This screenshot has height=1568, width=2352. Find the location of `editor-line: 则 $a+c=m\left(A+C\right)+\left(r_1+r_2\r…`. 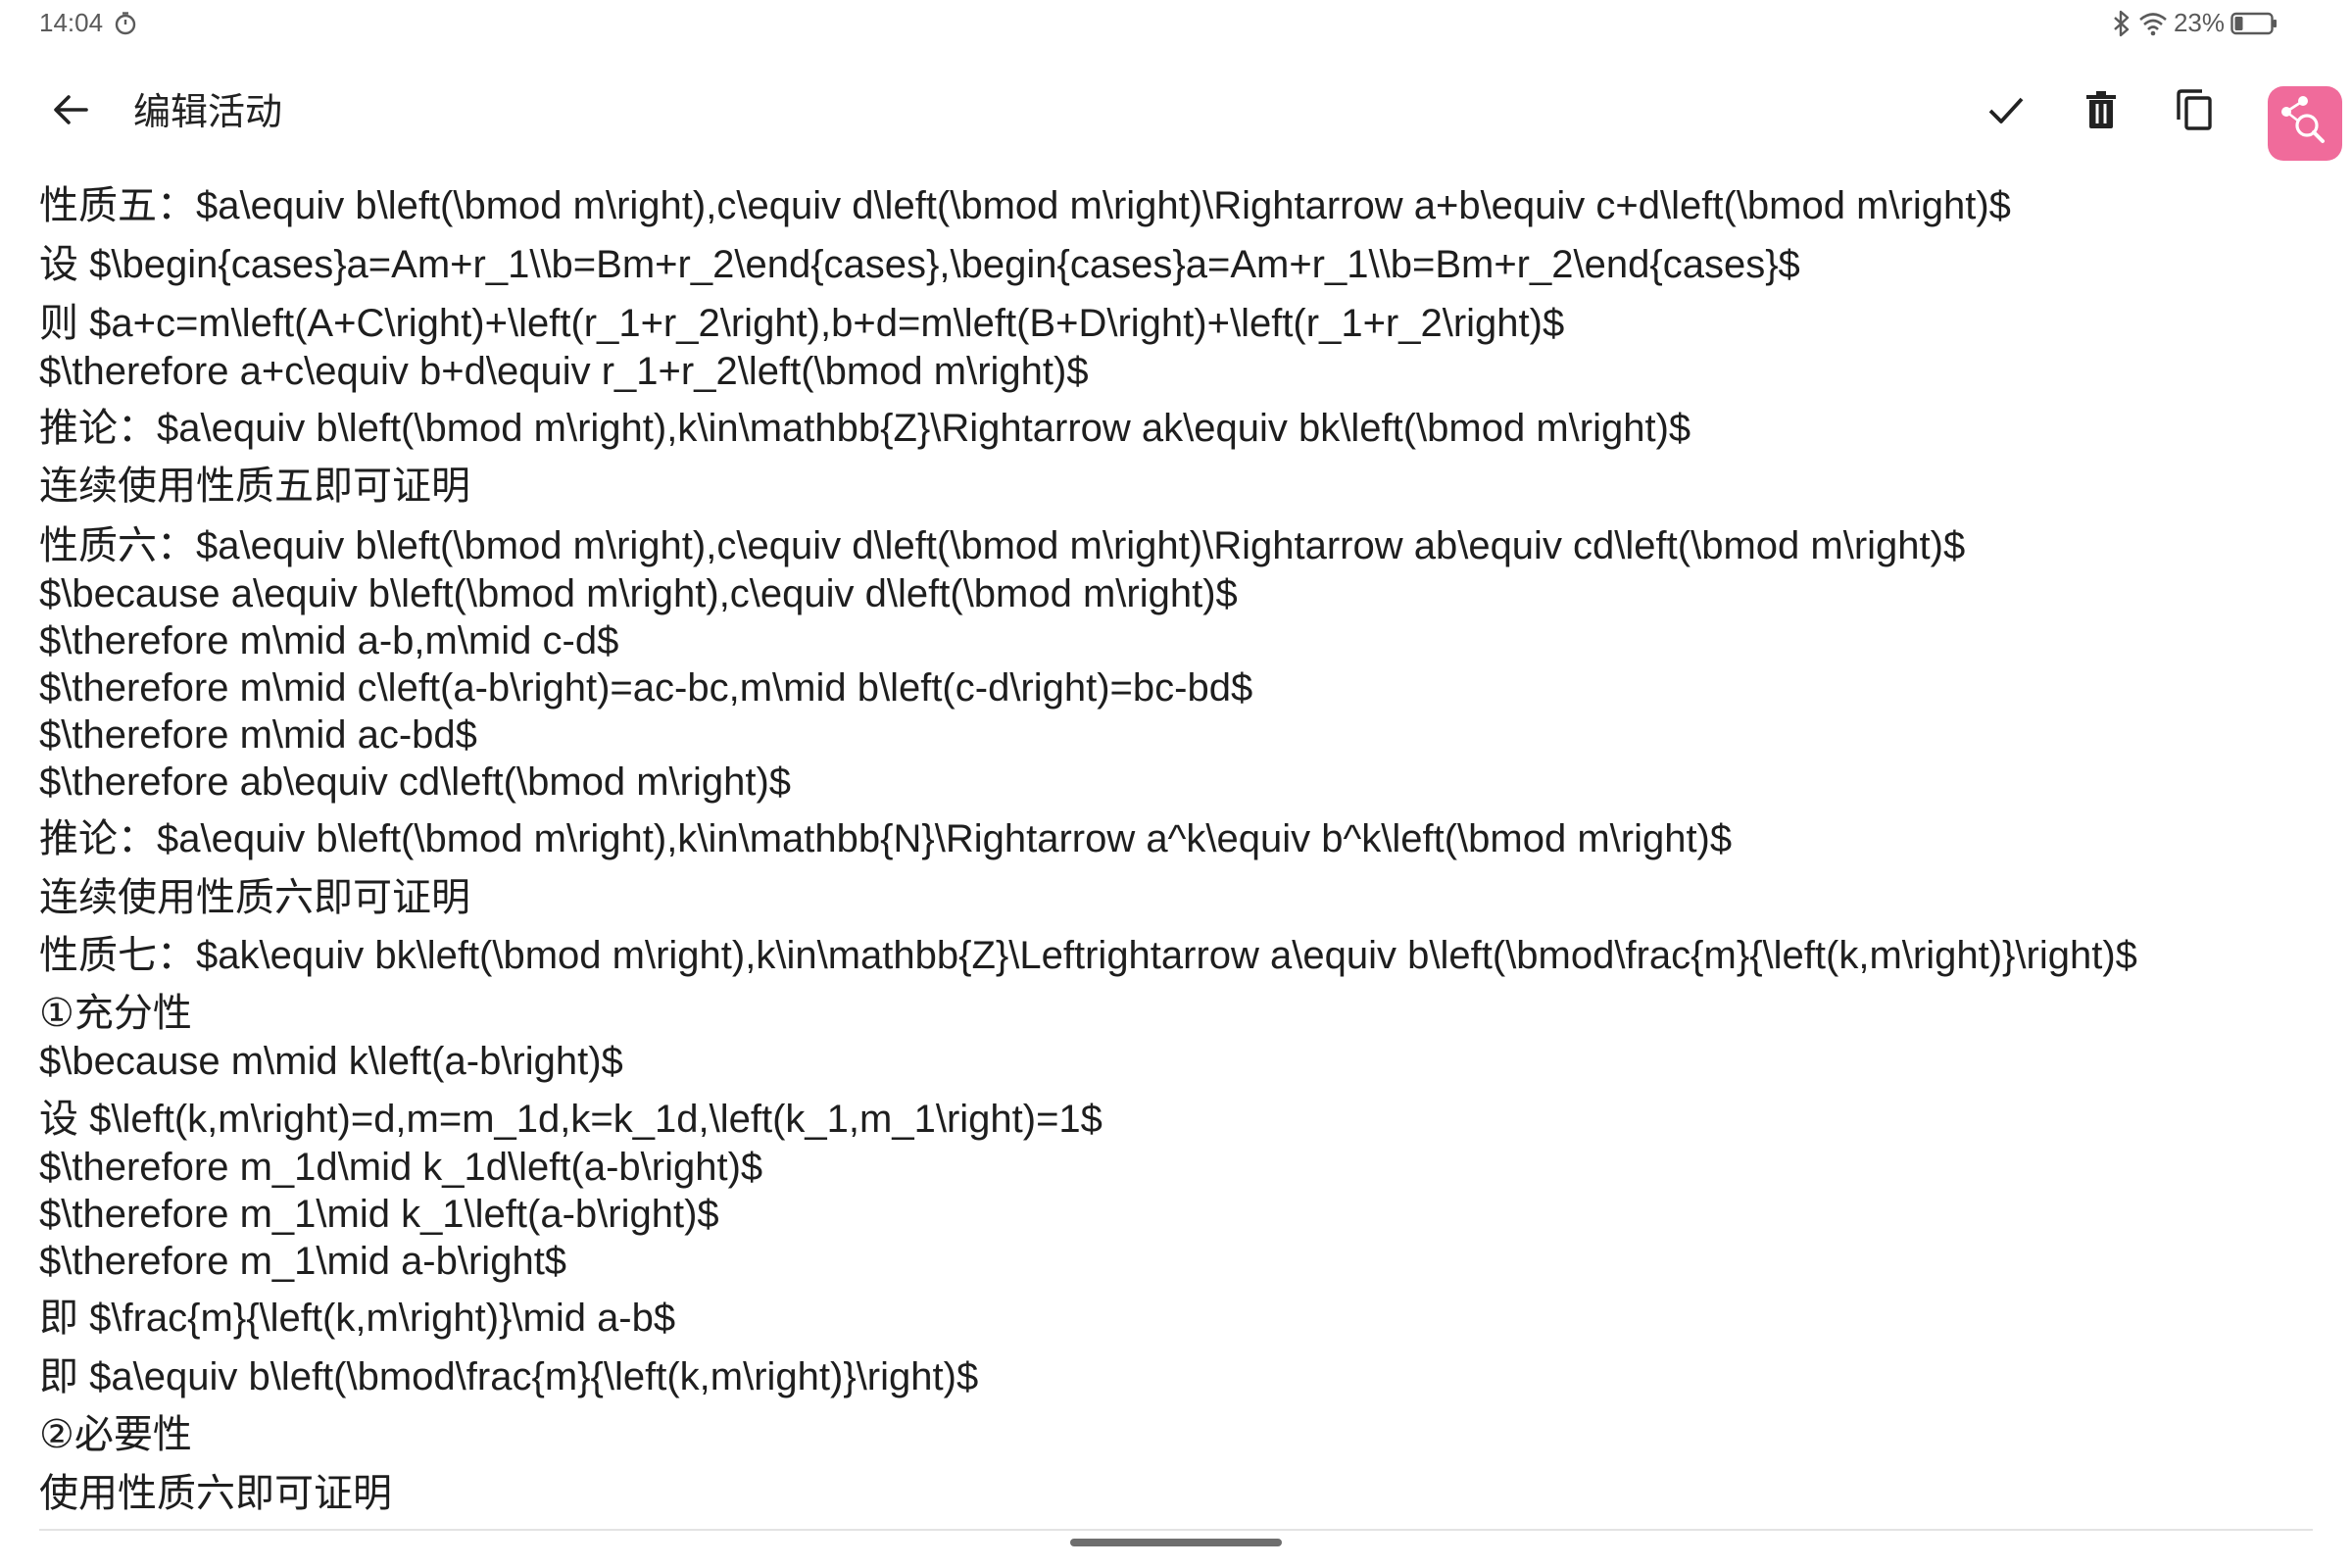

editor-line: 则 $a+c=m\left(A+C\right)+\left(r_1+r_2\r… is located at coordinates (801, 323).